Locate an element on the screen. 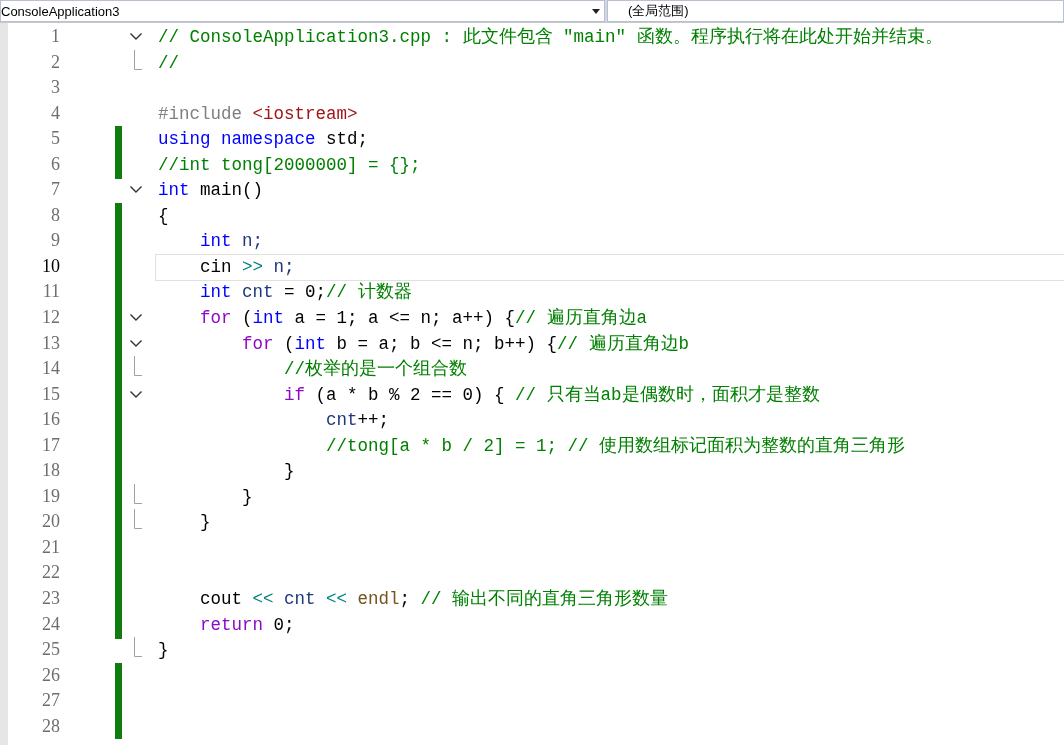 The height and width of the screenshot is (745, 1064). line-number: 11 is located at coordinates (50, 292).